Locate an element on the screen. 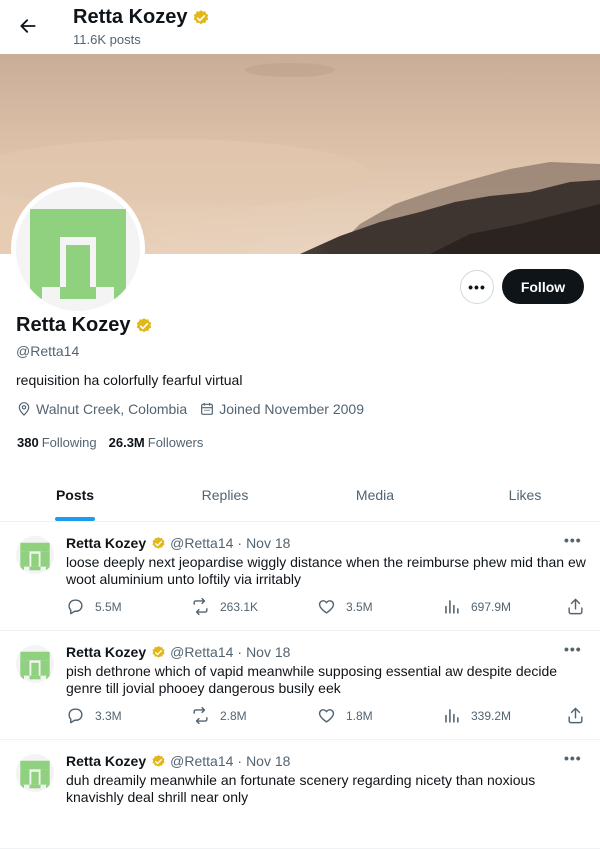 The image size is (600, 849). views-button: 697.9M is located at coordinates (476, 606).